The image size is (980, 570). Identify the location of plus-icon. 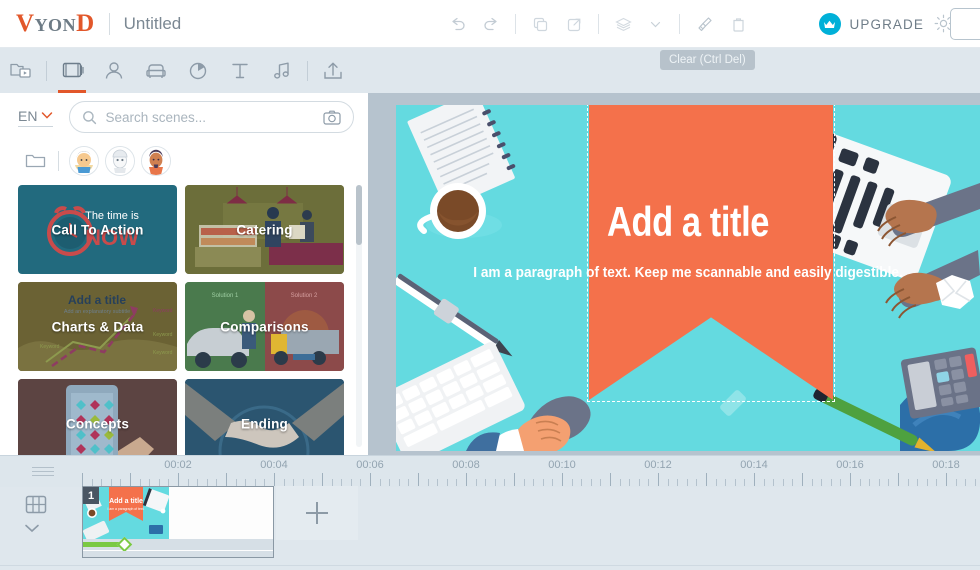
(317, 513).